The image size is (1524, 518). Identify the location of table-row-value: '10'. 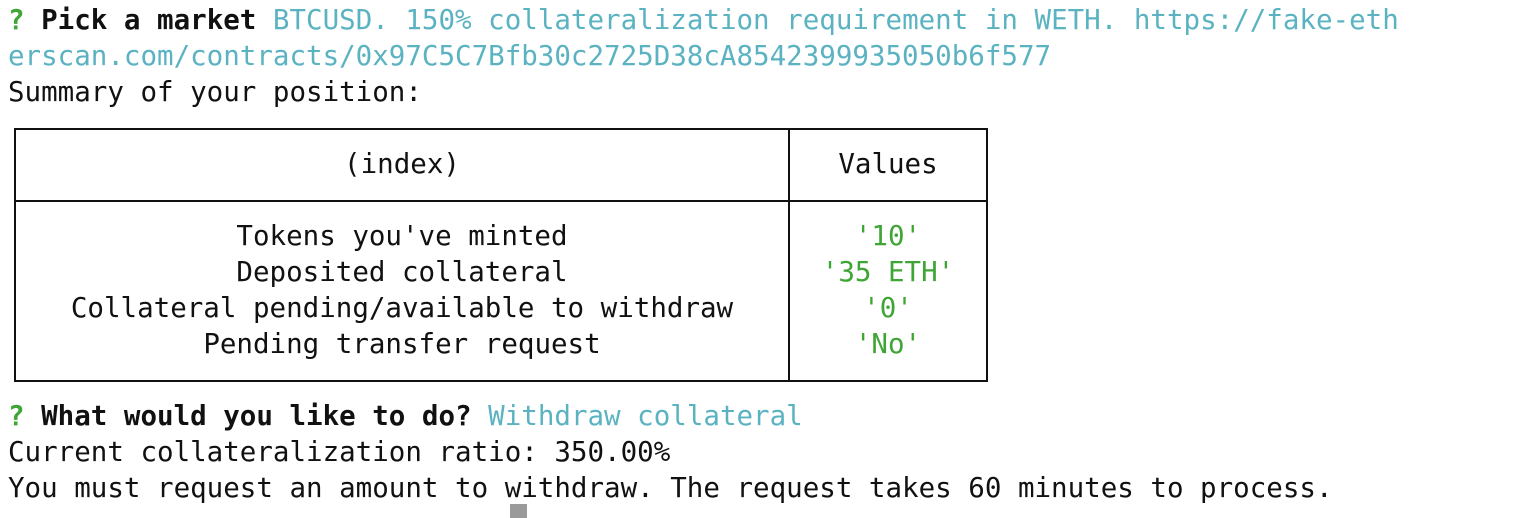
(888, 236).